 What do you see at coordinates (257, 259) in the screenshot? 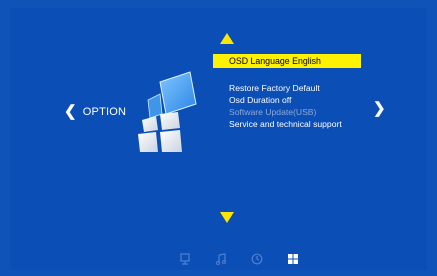
I see `clock-icon` at bounding box center [257, 259].